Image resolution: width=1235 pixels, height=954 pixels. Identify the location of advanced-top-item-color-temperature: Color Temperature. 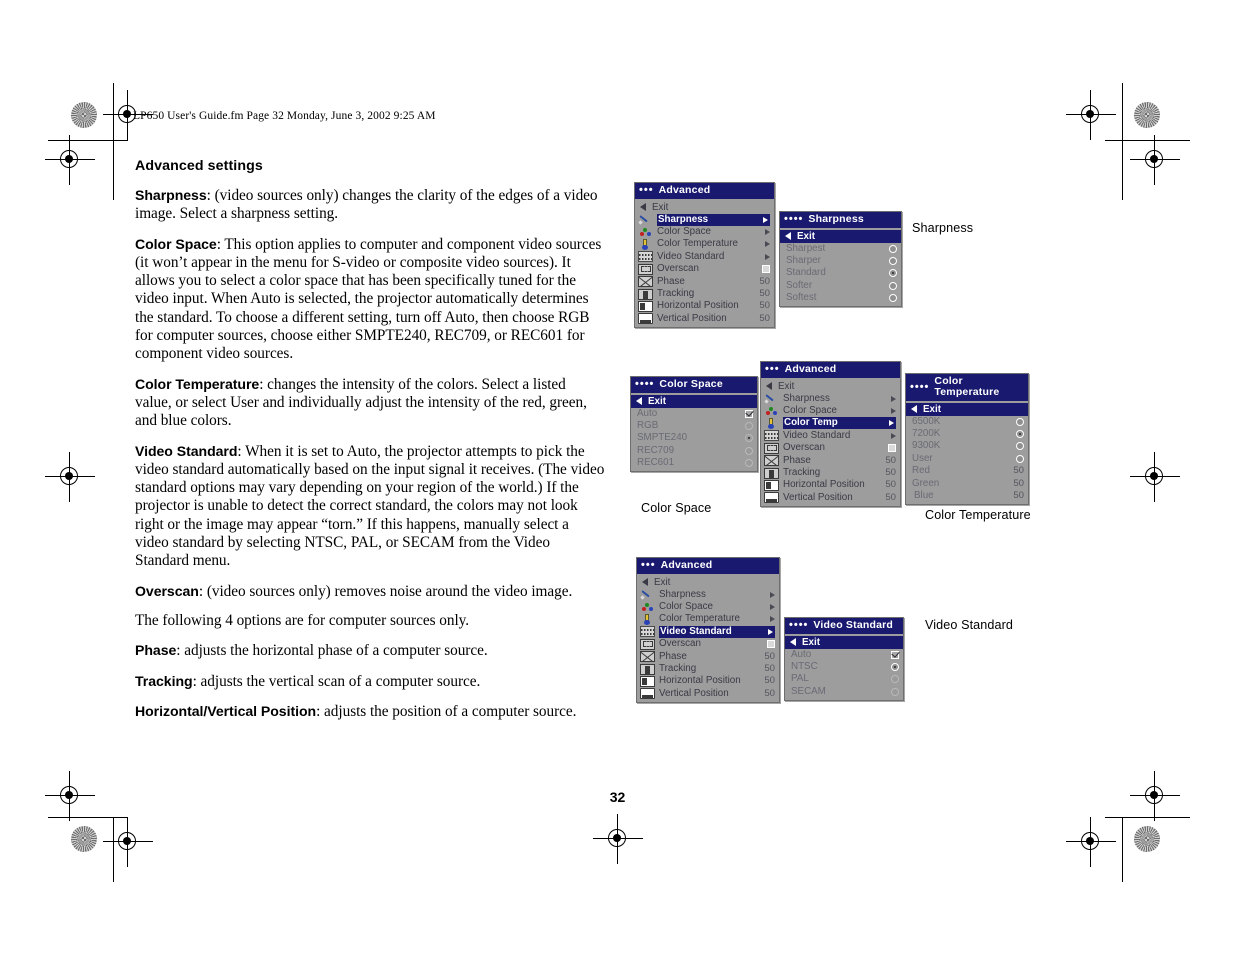
(704, 244).